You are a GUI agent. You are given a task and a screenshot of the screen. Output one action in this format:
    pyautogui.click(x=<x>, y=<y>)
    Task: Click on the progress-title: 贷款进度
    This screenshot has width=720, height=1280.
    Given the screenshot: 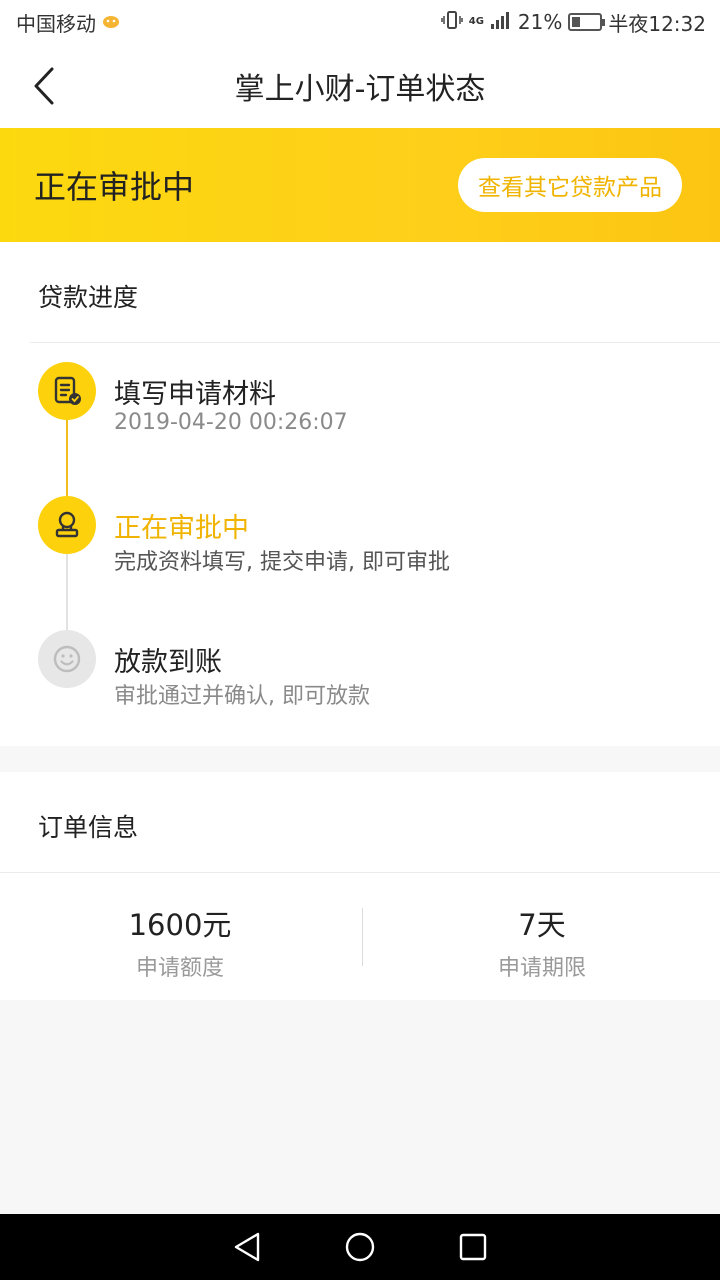 What is the action you would take?
    pyautogui.click(x=88, y=297)
    